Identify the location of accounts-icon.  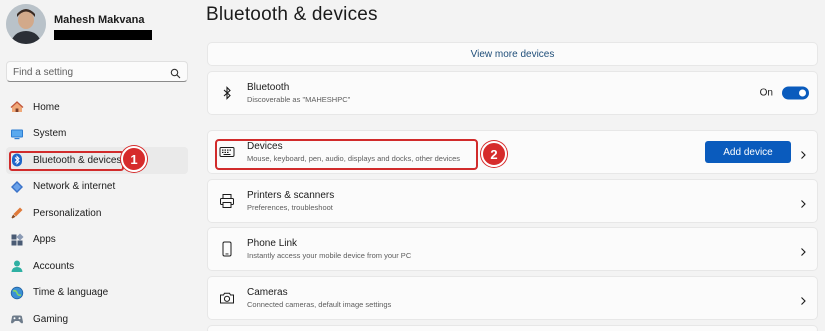
(17, 266).